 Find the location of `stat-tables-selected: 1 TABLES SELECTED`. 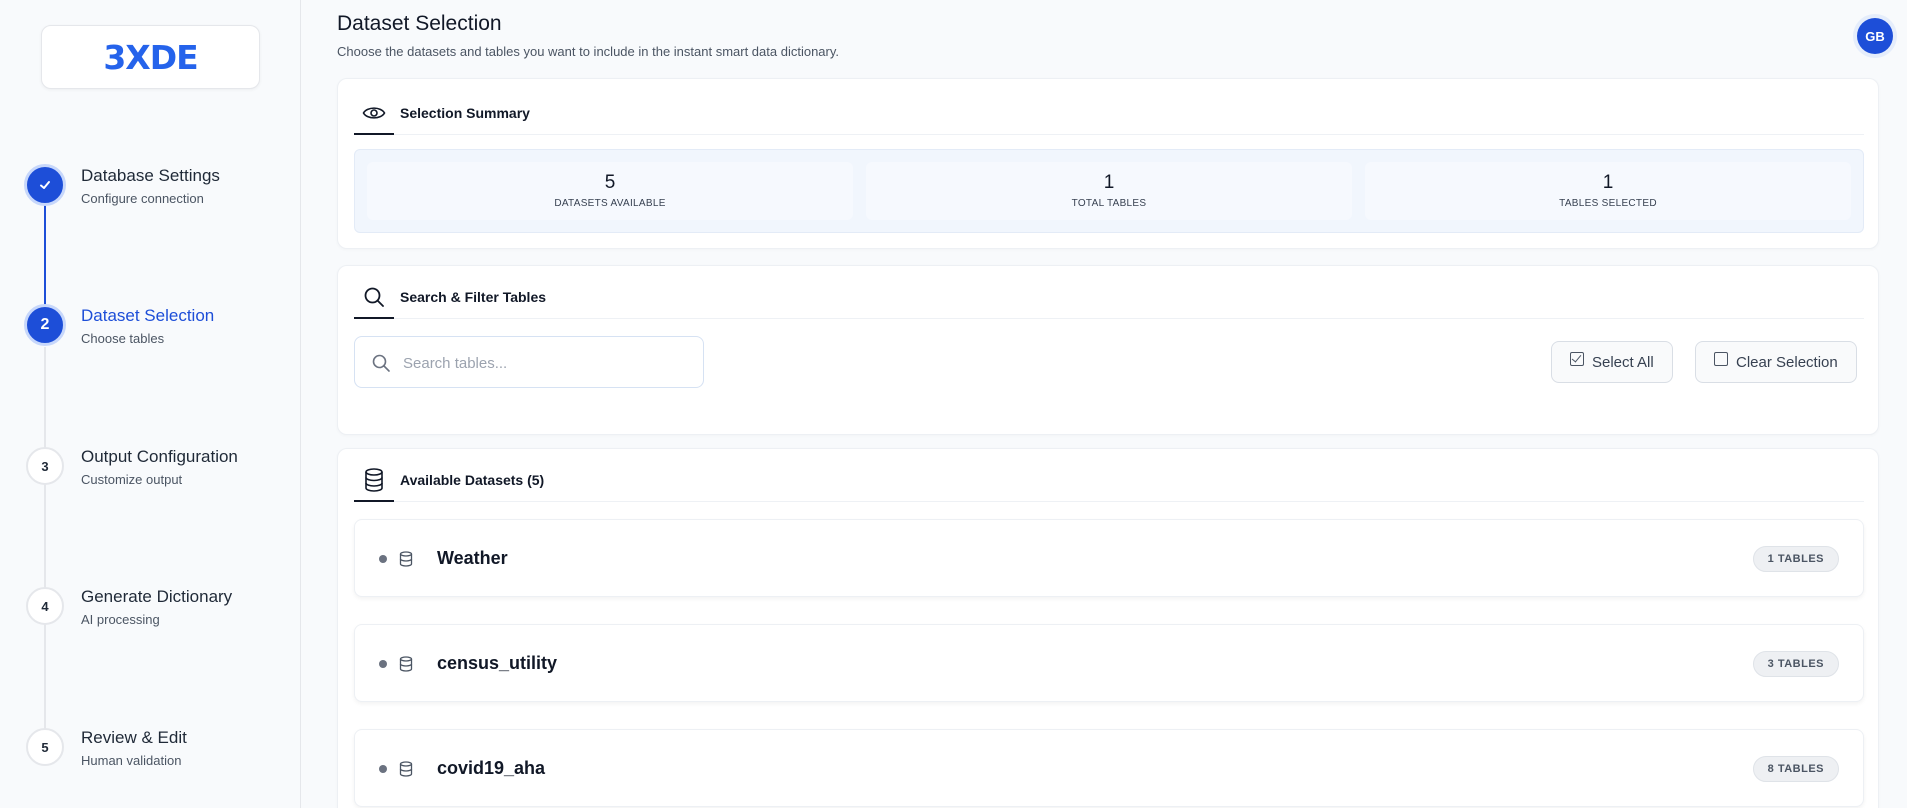

stat-tables-selected: 1 TABLES SELECTED is located at coordinates (1608, 191).